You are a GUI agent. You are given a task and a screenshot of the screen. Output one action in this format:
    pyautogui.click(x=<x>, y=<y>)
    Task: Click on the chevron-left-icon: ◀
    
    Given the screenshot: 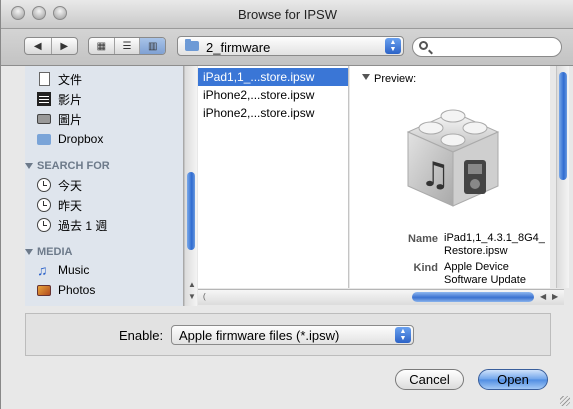 What is the action you would take?
    pyautogui.click(x=38, y=46)
    